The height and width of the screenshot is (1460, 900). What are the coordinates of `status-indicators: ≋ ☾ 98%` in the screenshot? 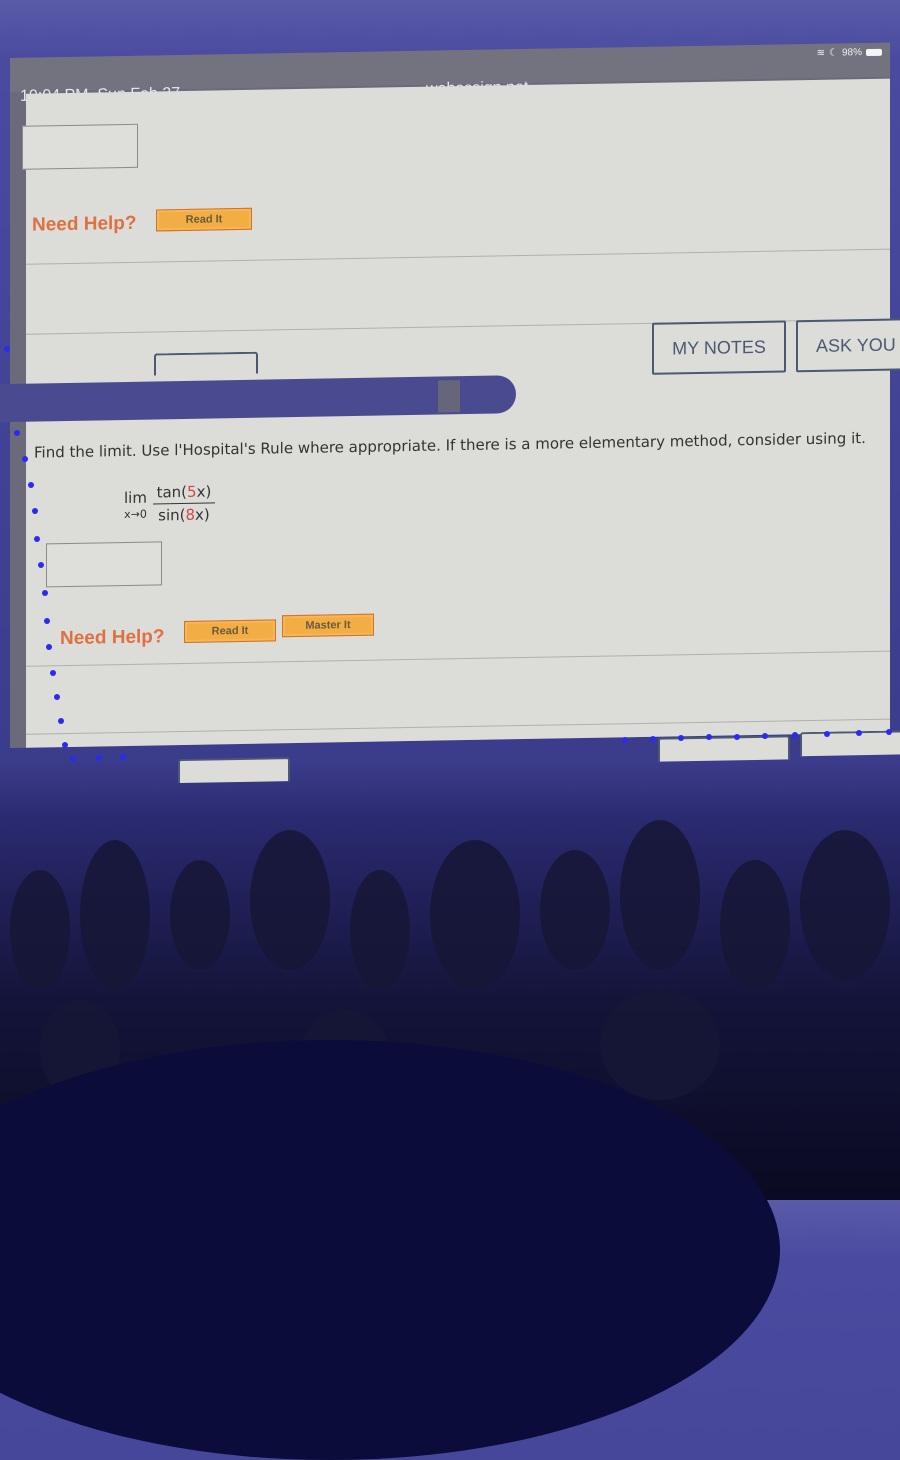 It's located at (849, 53).